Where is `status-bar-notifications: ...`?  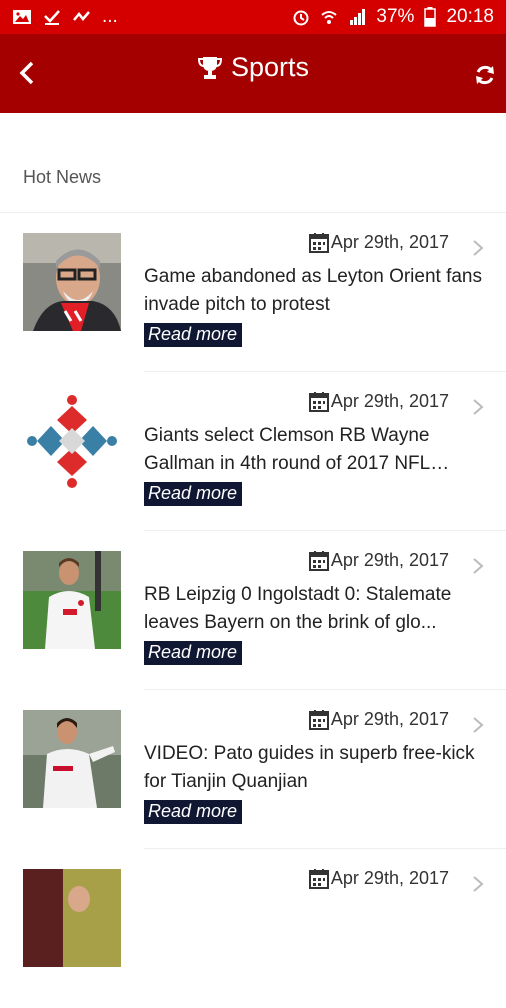
status-bar-notifications: ... is located at coordinates (65, 17).